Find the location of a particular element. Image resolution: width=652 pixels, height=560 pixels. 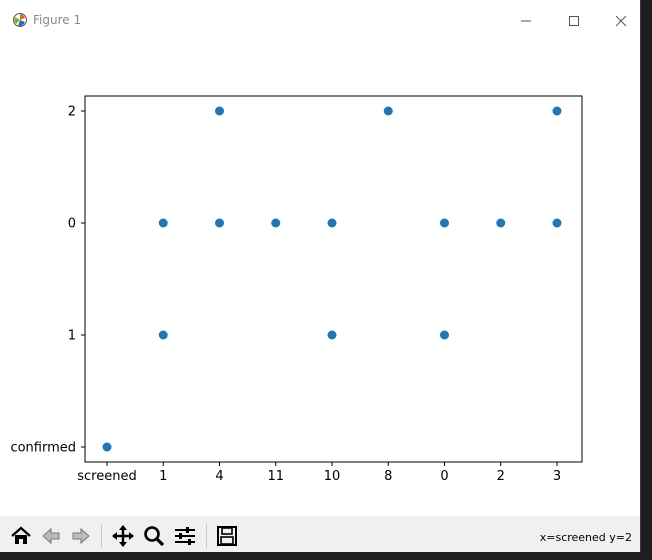

title-bar: Figure 1 is located at coordinates (320, 21).